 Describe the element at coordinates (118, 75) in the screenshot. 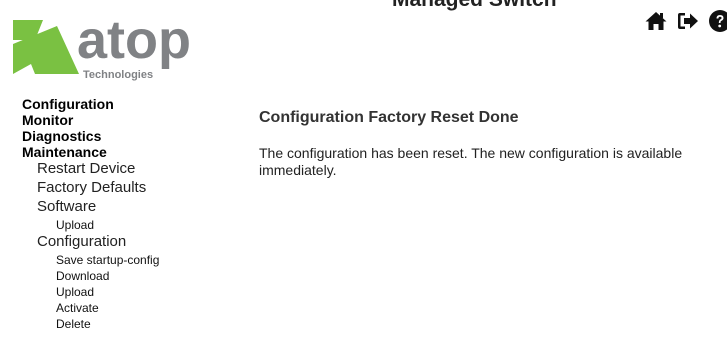

I see `logo-tagline-text: Technologies` at that location.